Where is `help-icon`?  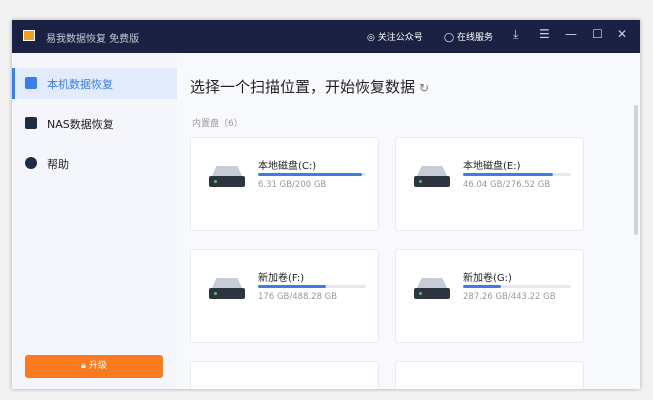 help-icon is located at coordinates (31, 163).